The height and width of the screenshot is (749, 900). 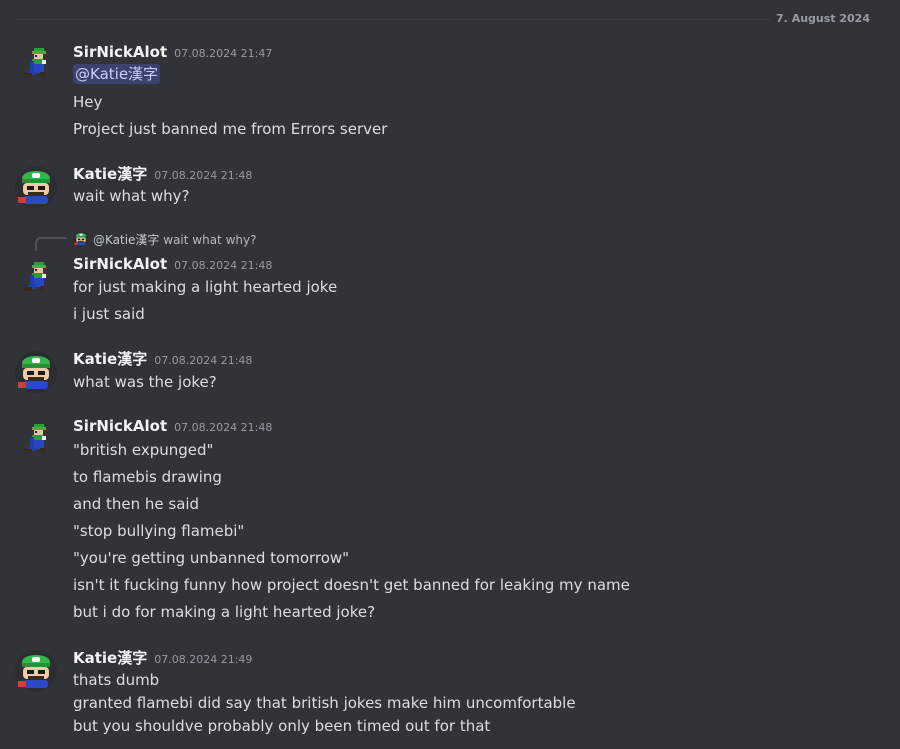 What do you see at coordinates (81, 239) in the screenshot?
I see `reply-avatar` at bounding box center [81, 239].